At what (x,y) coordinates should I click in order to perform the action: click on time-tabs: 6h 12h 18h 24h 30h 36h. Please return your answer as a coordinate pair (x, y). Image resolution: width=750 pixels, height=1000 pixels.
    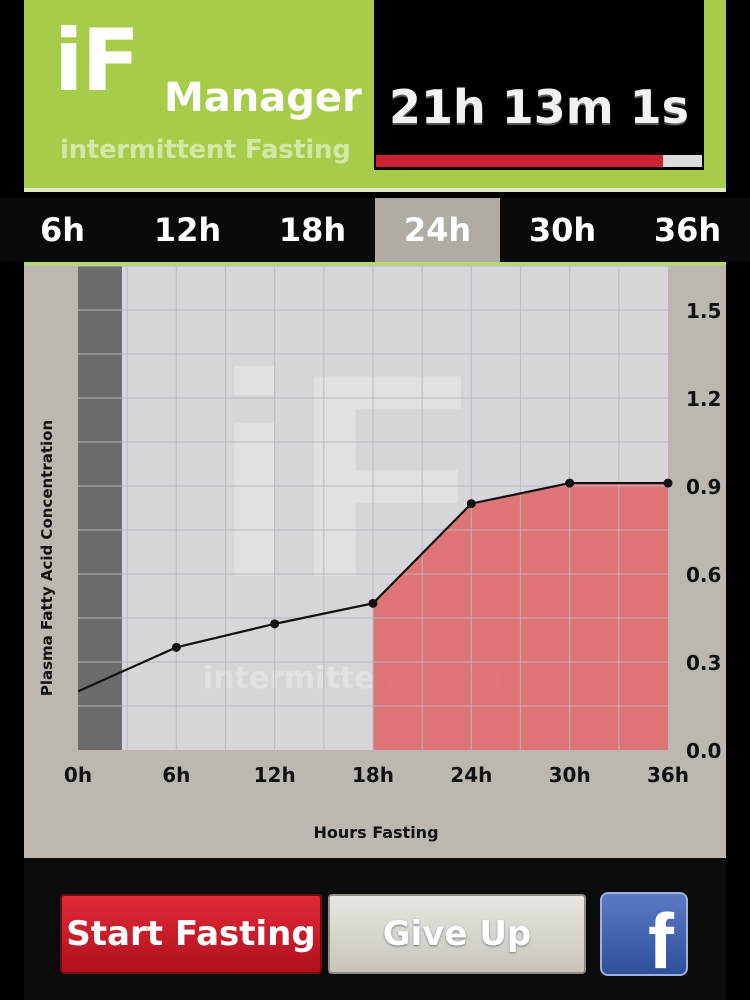
    Looking at the image, I should click on (375, 230).